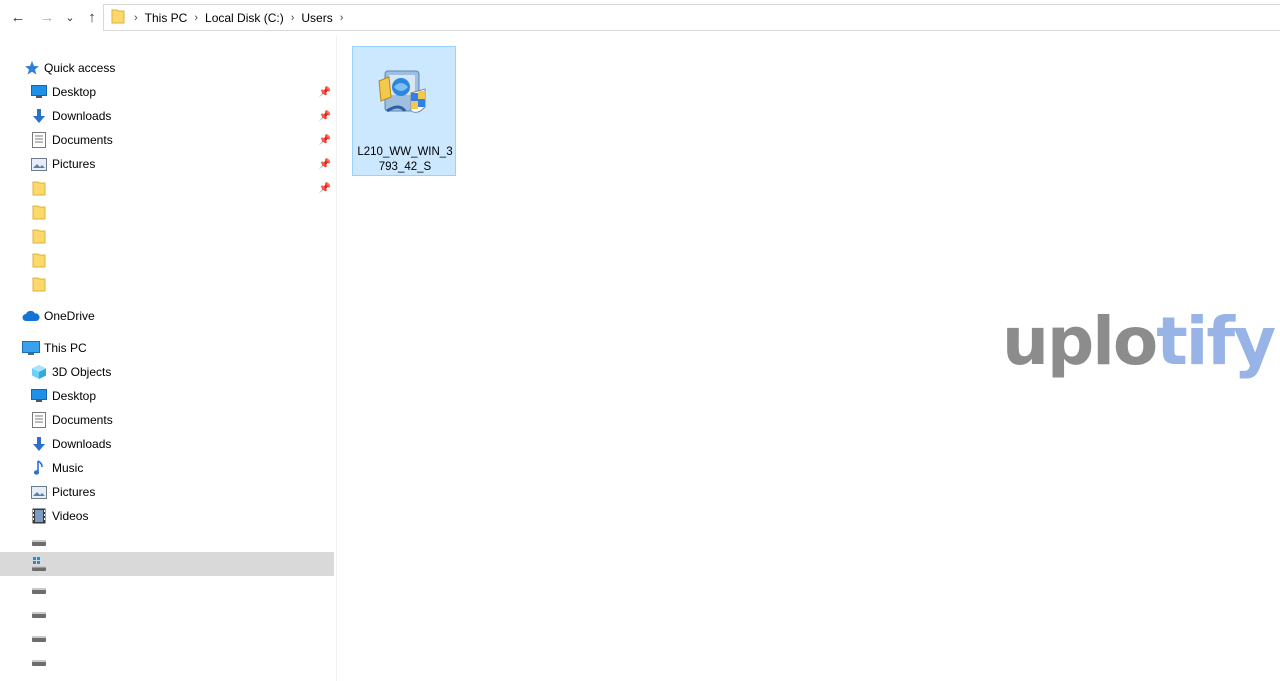 This screenshot has width=1280, height=681. What do you see at coordinates (167, 188) in the screenshot?
I see `sidebar-item-folder: 📌` at bounding box center [167, 188].